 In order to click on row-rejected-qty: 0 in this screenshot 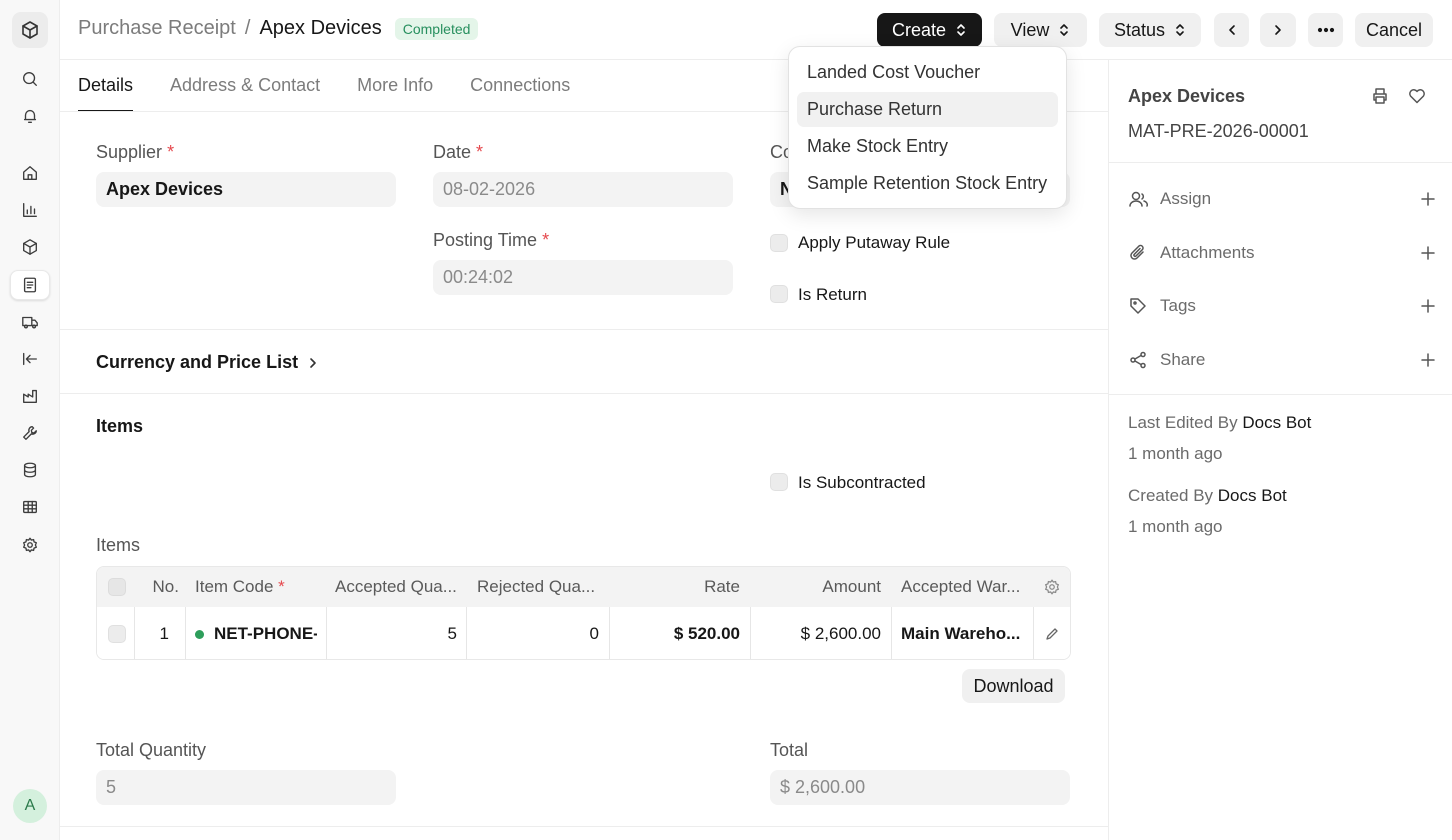, I will do `click(538, 633)`.